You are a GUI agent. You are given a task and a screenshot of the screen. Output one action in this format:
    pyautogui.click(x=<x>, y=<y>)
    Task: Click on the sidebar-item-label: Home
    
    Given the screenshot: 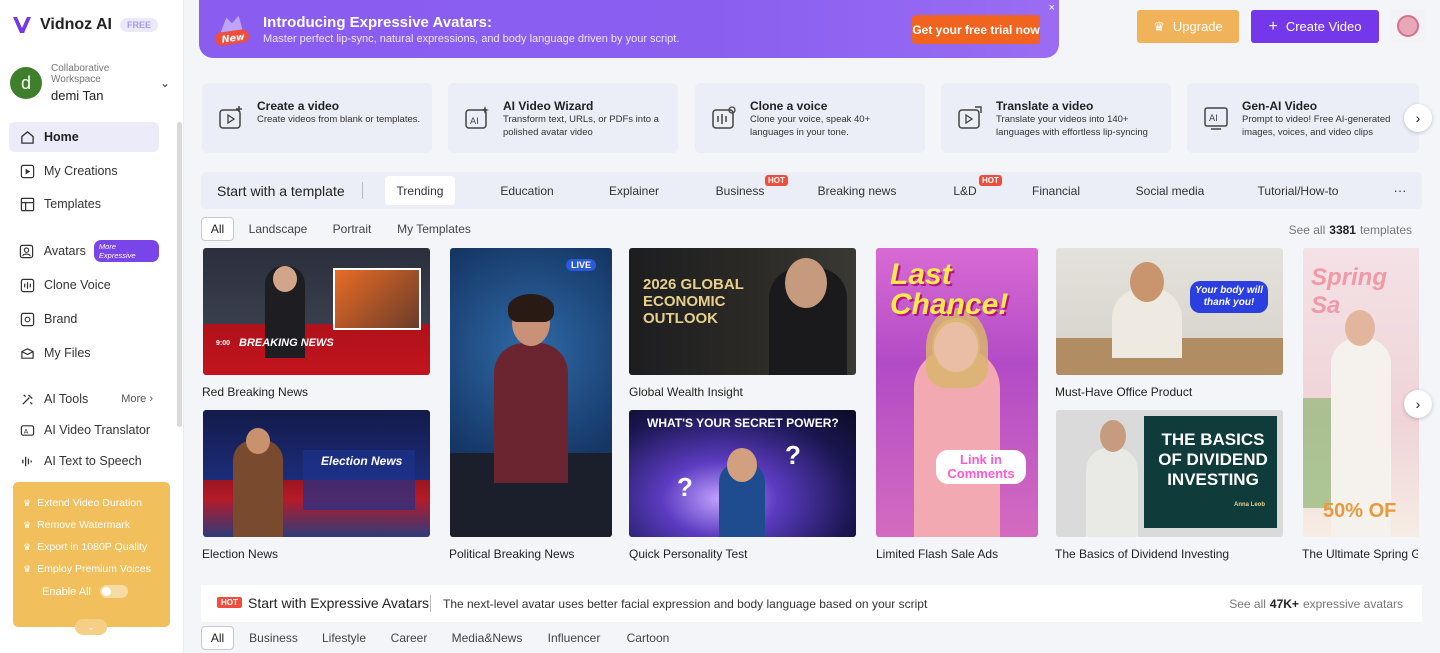 What is the action you would take?
    pyautogui.click(x=61, y=137)
    